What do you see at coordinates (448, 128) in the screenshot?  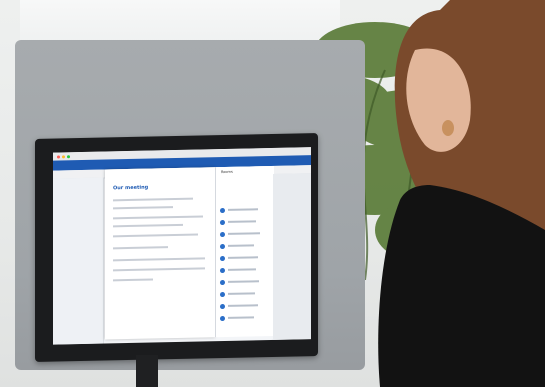 I see `earring` at bounding box center [448, 128].